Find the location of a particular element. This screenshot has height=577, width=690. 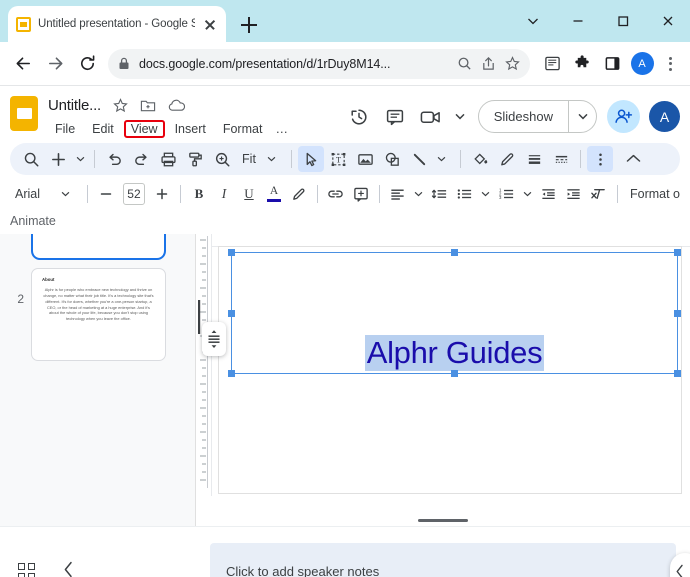

font-size-input: 52 is located at coordinates (133, 194).